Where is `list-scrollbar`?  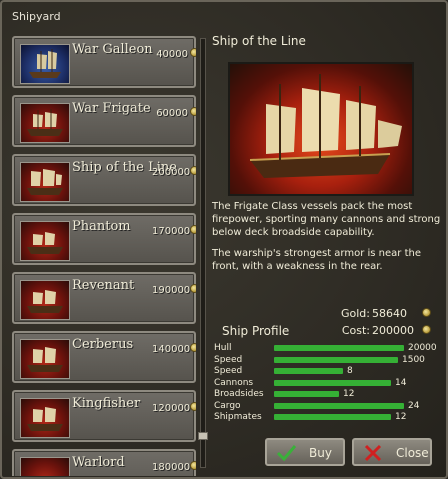 list-scrollbar is located at coordinates (203, 253).